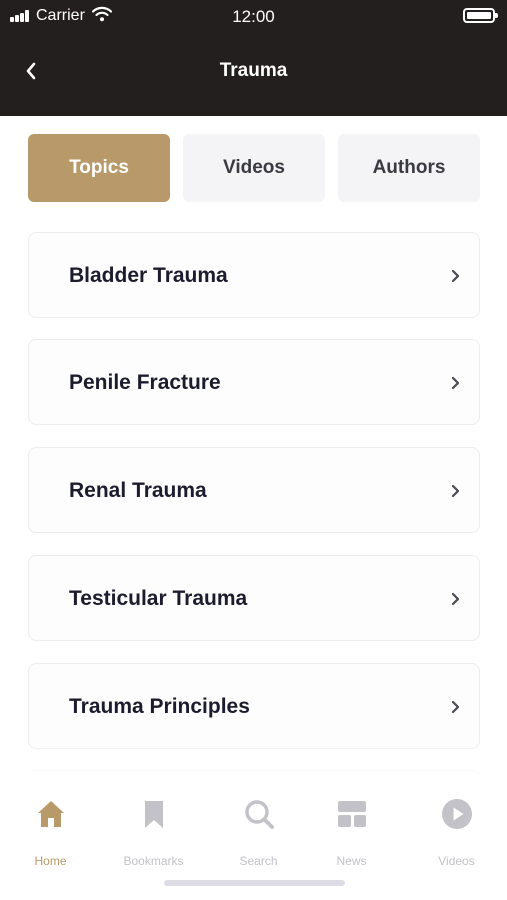 The image size is (507, 900). Describe the element at coordinates (159, 706) in the screenshot. I see `list-item-label: Trauma Principles` at that location.